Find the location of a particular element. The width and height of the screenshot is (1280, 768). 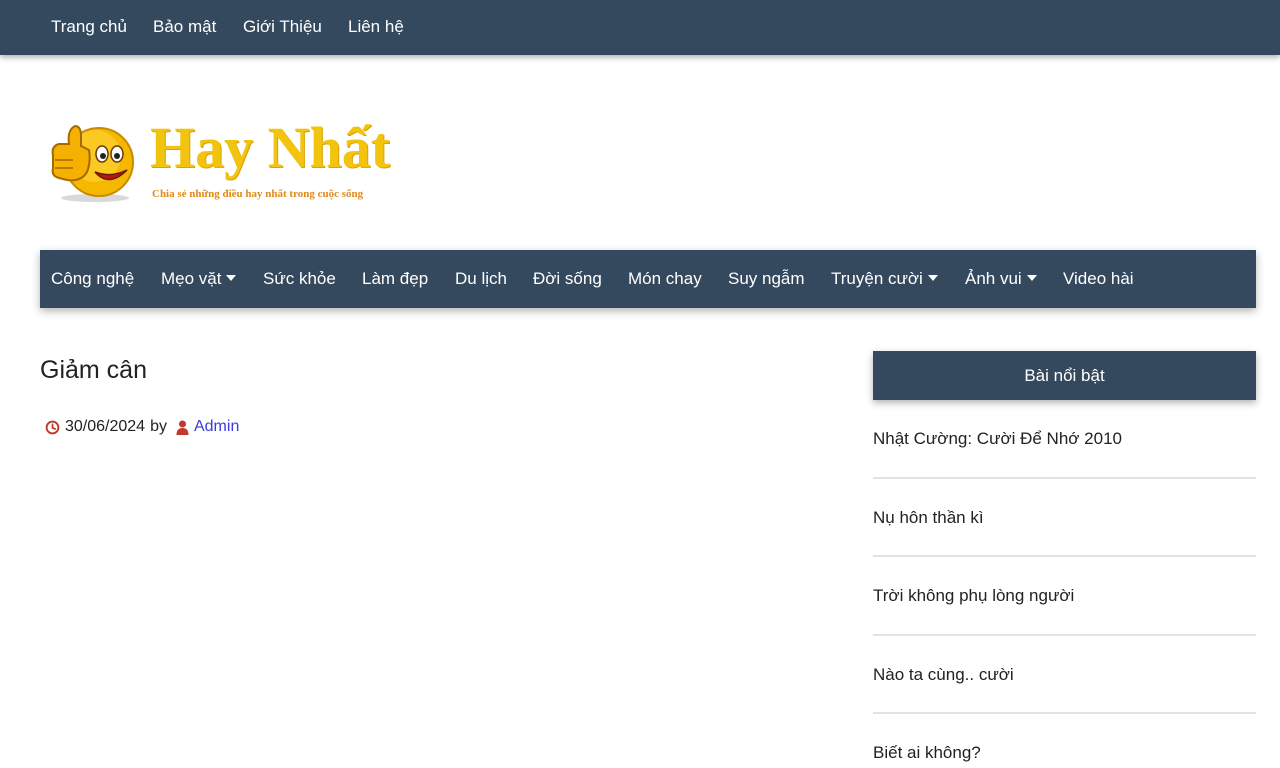

nav-item-lam-dep: Làm đẹp is located at coordinates (395, 279).